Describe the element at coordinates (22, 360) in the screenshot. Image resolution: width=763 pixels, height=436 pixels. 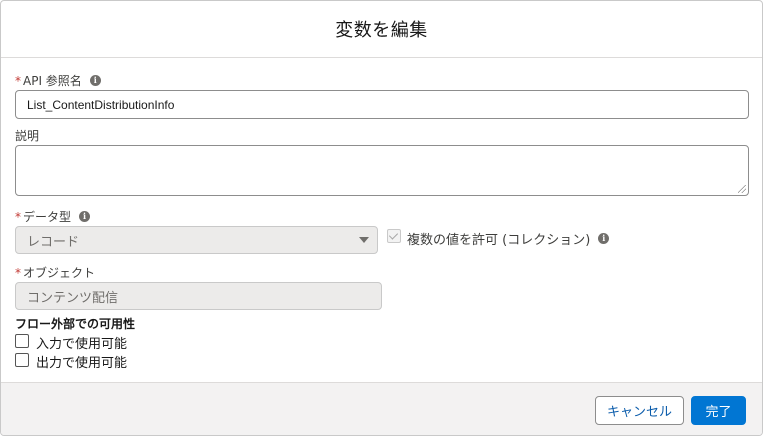
I see `output-available-checkbox` at that location.